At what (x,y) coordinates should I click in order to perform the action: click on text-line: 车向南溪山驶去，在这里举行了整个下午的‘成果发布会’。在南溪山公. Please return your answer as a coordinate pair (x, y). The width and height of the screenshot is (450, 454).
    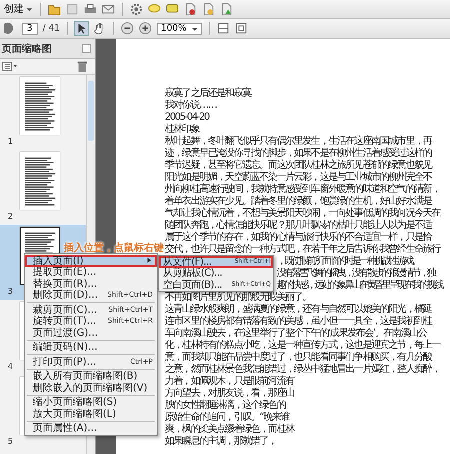
    Looking at the image, I should click on (296, 333).